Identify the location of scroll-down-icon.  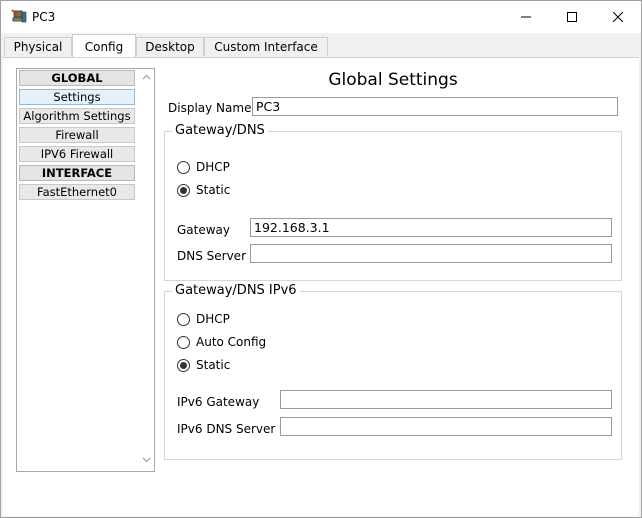
(146, 459).